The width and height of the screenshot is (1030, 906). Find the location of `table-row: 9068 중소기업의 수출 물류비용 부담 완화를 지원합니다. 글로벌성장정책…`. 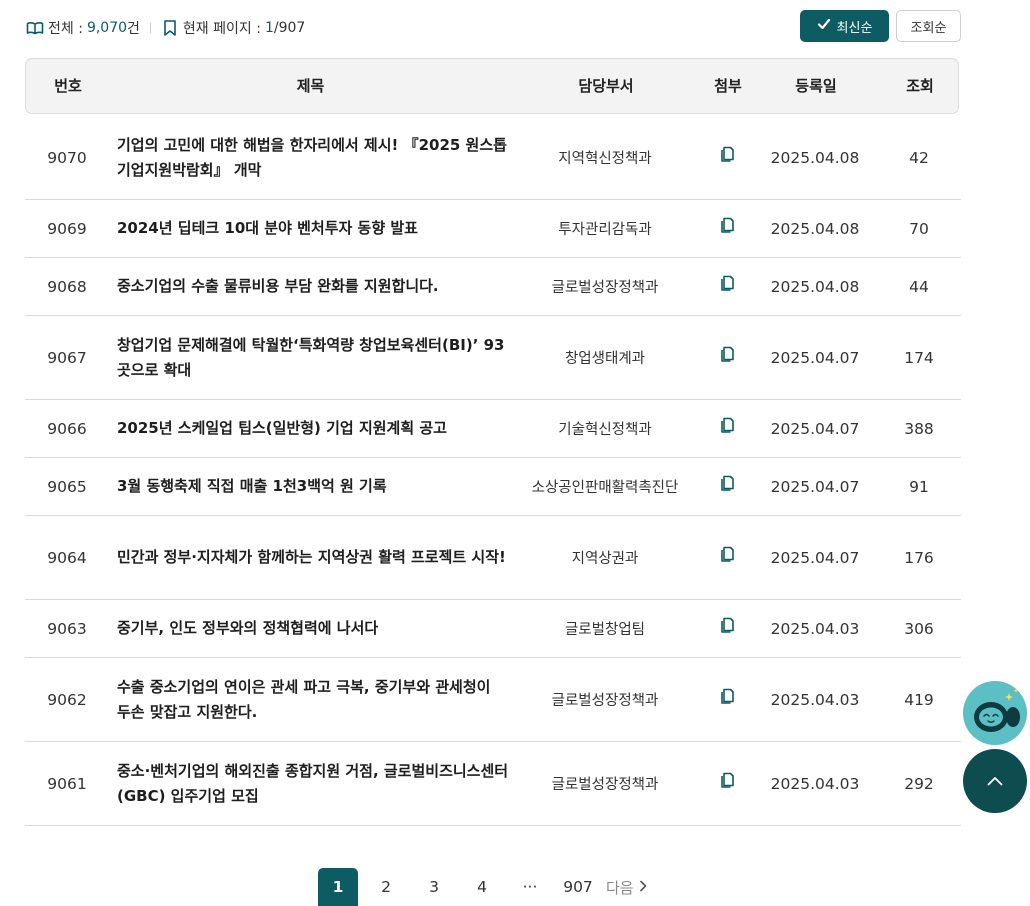

table-row: 9068 중소기업의 수출 물류비용 부담 완화를 지원합니다. 글로벌성장정책… is located at coordinates (493, 287).